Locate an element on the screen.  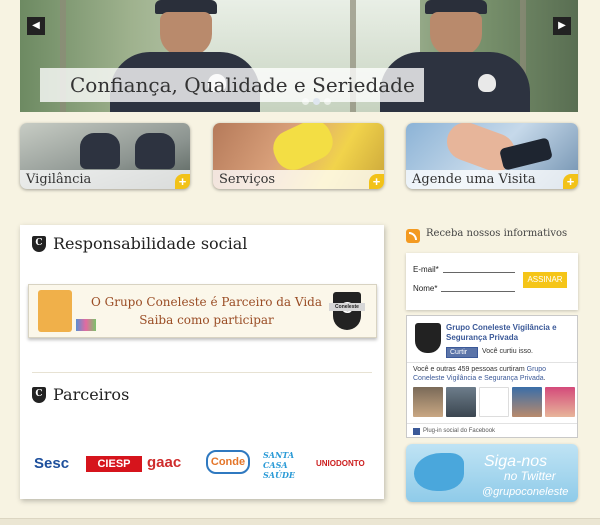
coneleste-shield-logo: Coneleste C is located at coordinates (347, 311).